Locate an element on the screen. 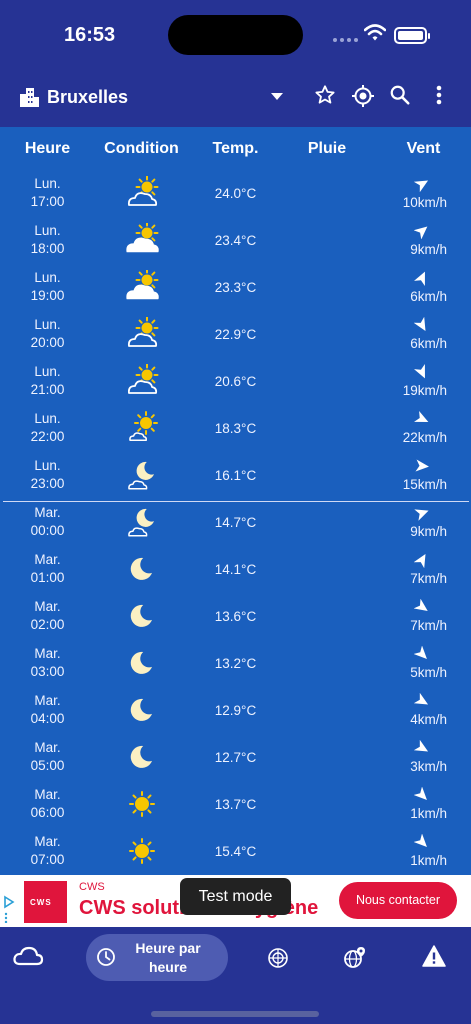 Image resolution: width=471 pixels, height=1024 pixels. sun-cloud-icon is located at coordinates (142, 380).